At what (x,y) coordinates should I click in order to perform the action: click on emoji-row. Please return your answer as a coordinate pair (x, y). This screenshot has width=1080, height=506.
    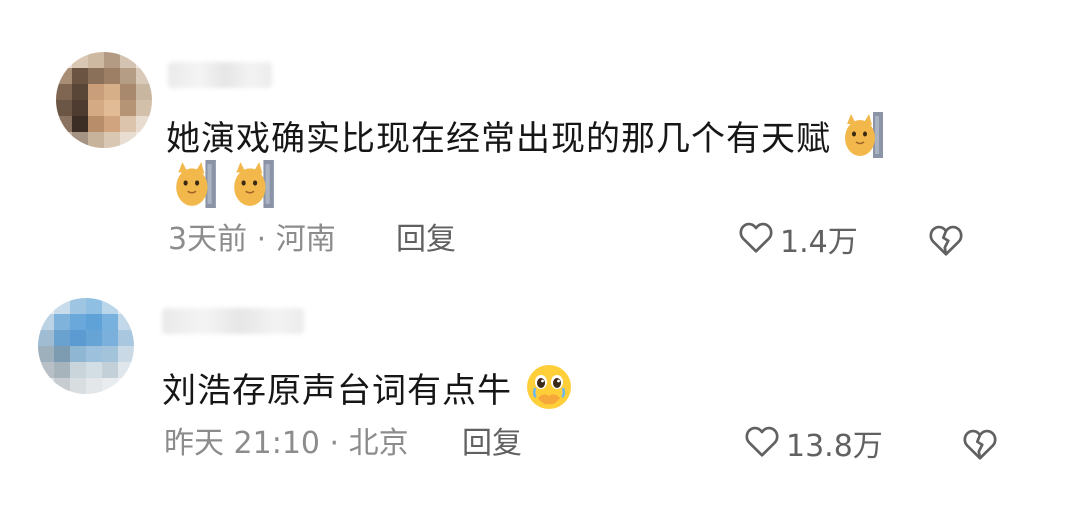
    Looking at the image, I should click on (224, 186).